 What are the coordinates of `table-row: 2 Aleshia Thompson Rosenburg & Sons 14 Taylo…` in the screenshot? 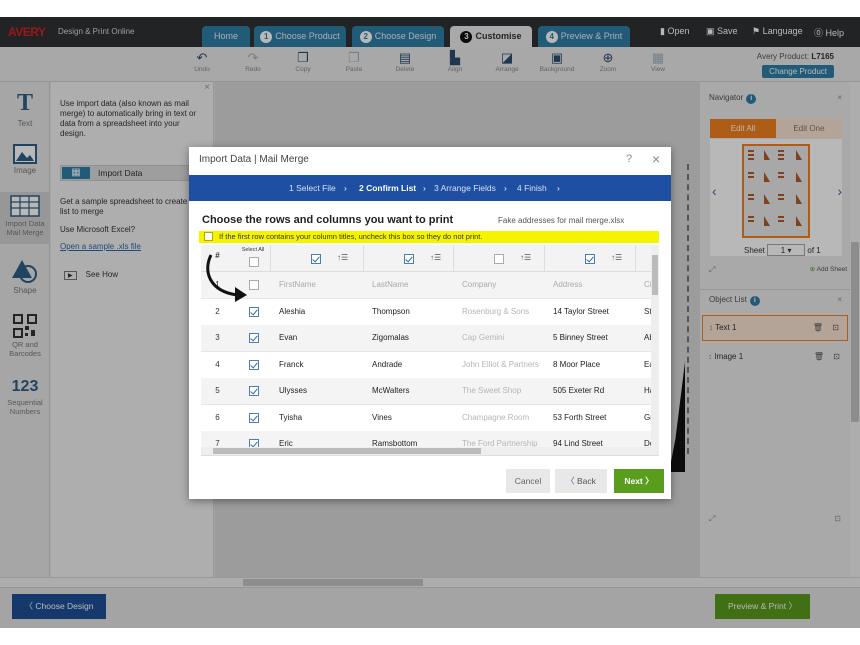 It's located at (426, 312).